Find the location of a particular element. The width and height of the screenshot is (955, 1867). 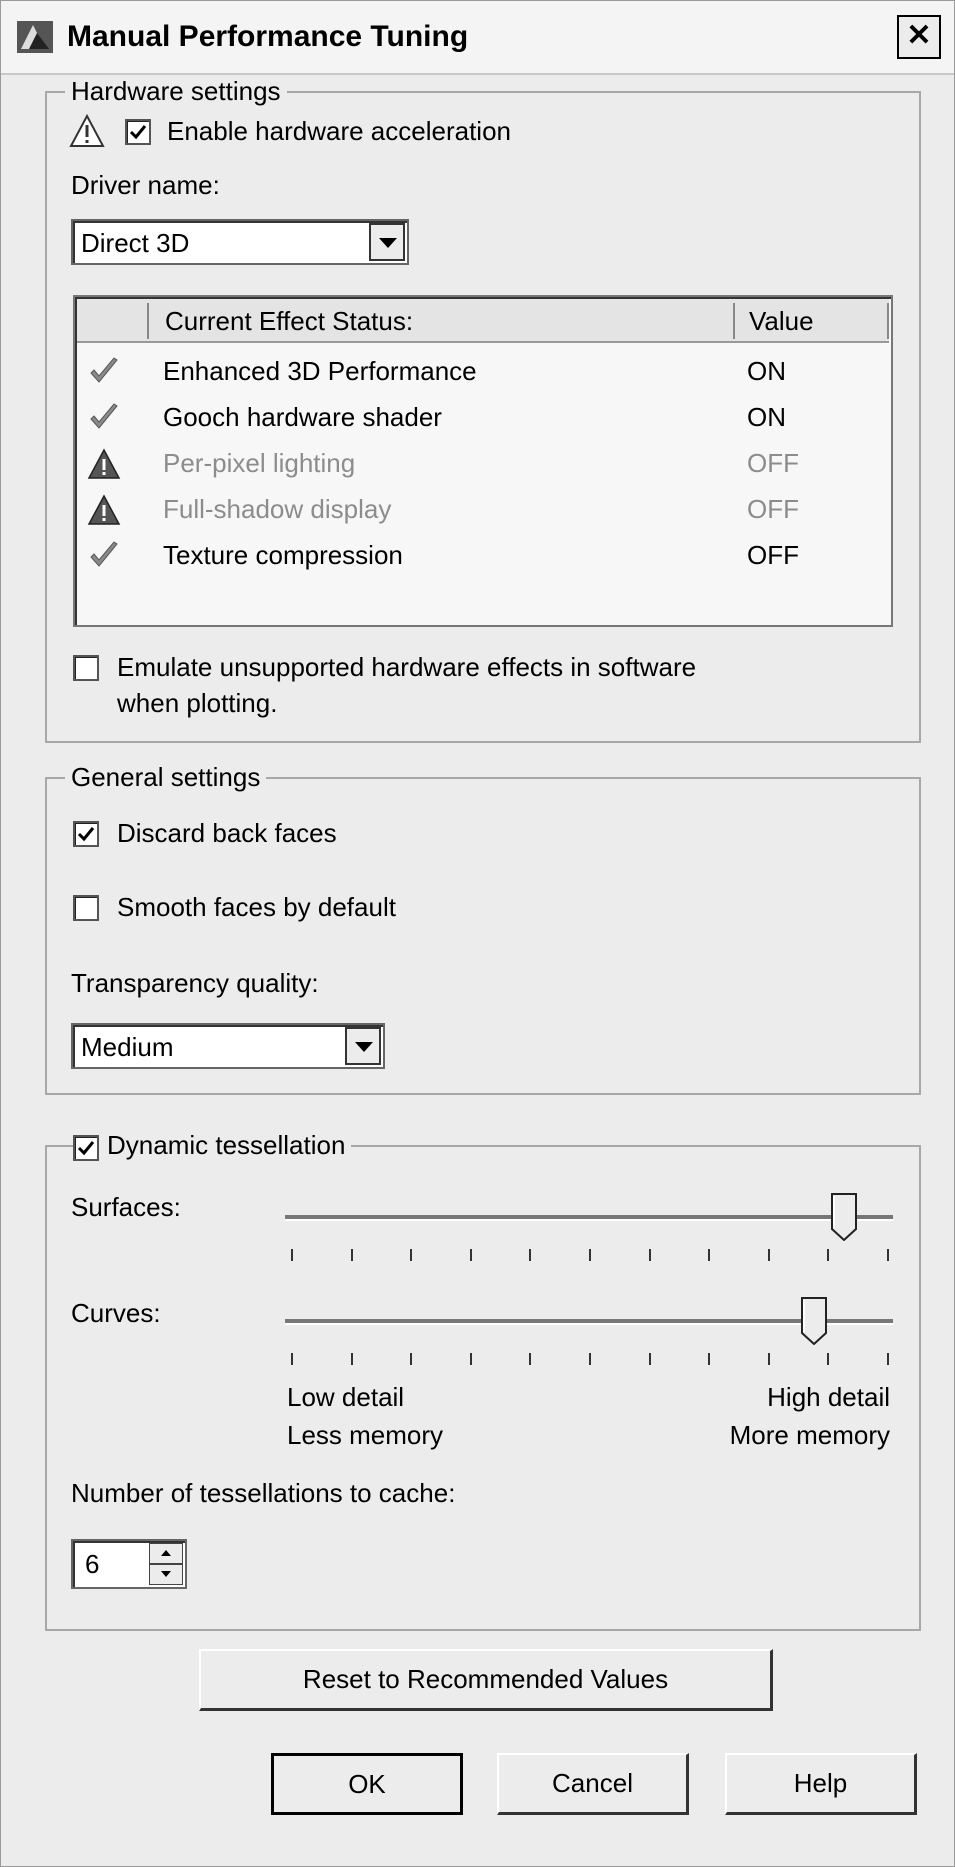

effect-name: Gooch hardware shader is located at coordinates (302, 417).